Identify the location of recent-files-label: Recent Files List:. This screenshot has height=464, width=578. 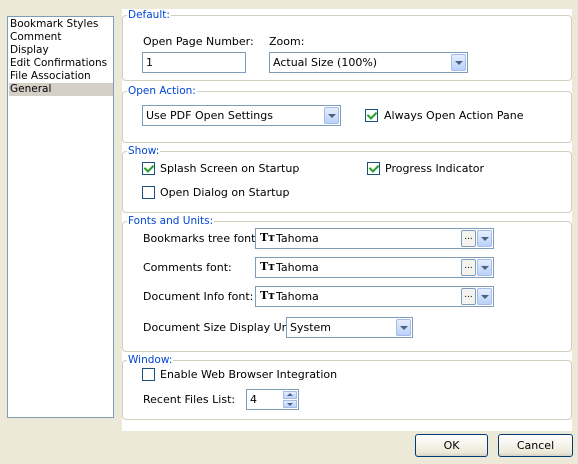
(189, 399).